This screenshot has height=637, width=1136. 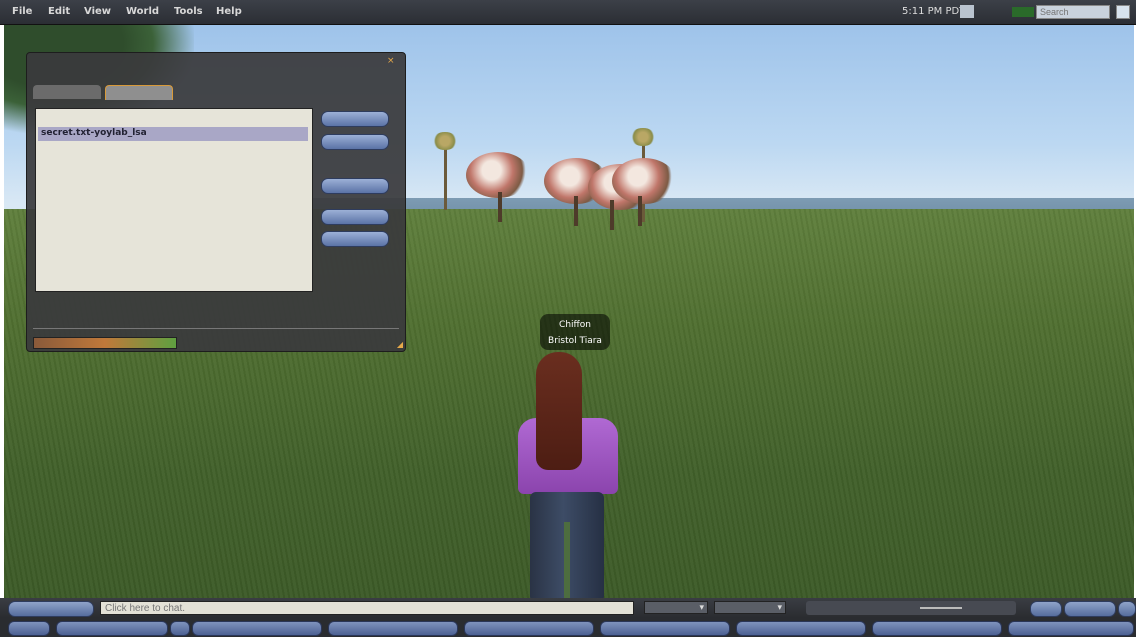 I want to click on media-button, so click(x=1090, y=609).